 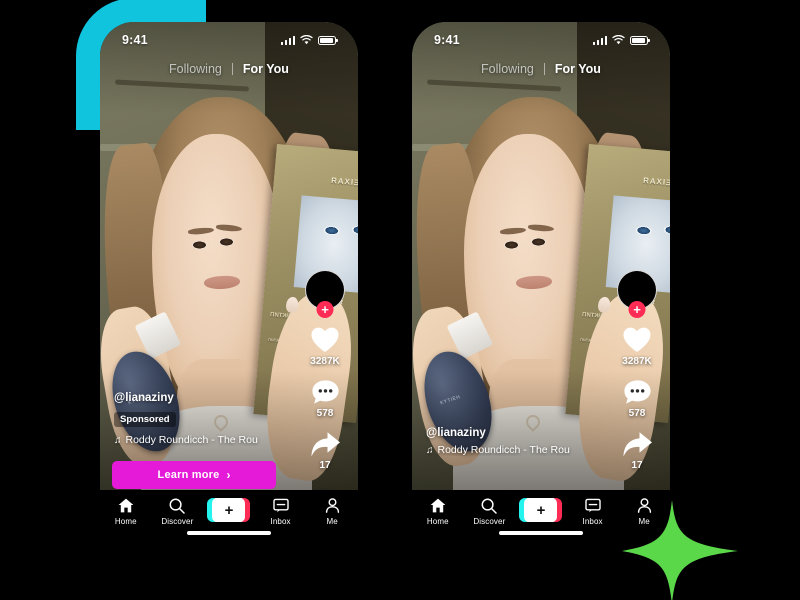 I want to click on person-icon, so click(x=644, y=505).